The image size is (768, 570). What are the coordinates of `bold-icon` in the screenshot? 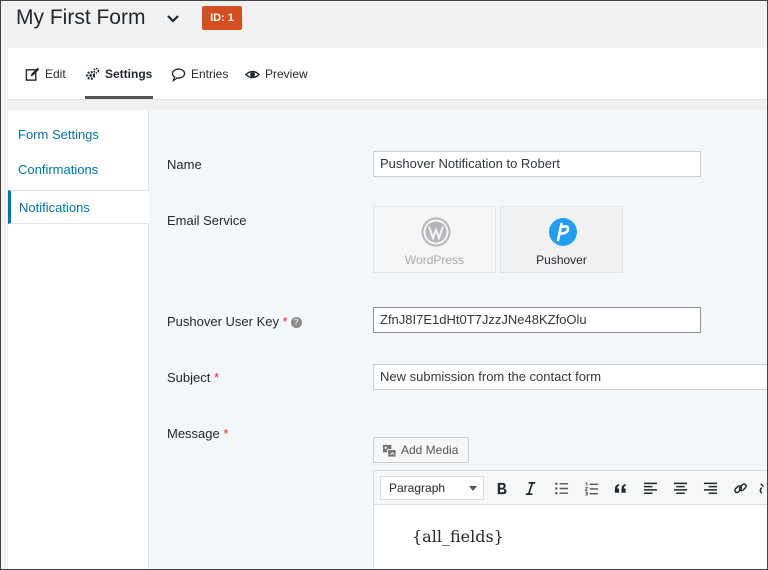 It's located at (501, 488).